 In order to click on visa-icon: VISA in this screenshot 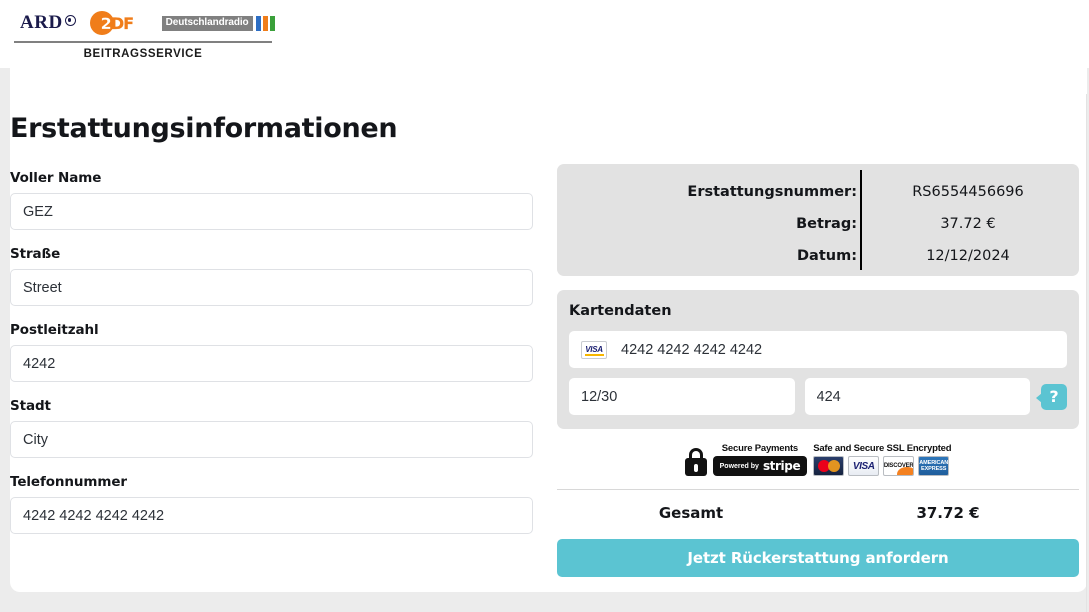, I will do `click(594, 349)`.